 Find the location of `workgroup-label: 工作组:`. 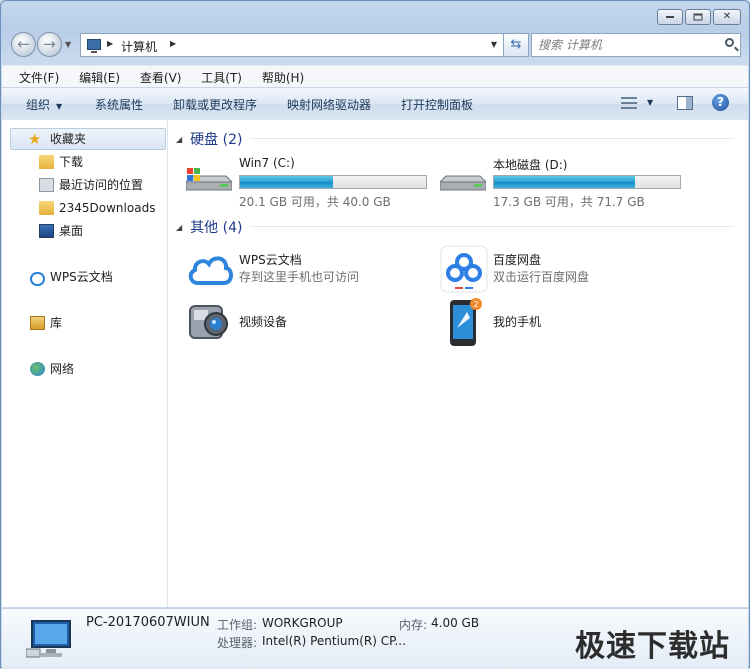

workgroup-label: 工作组: is located at coordinates (237, 625).